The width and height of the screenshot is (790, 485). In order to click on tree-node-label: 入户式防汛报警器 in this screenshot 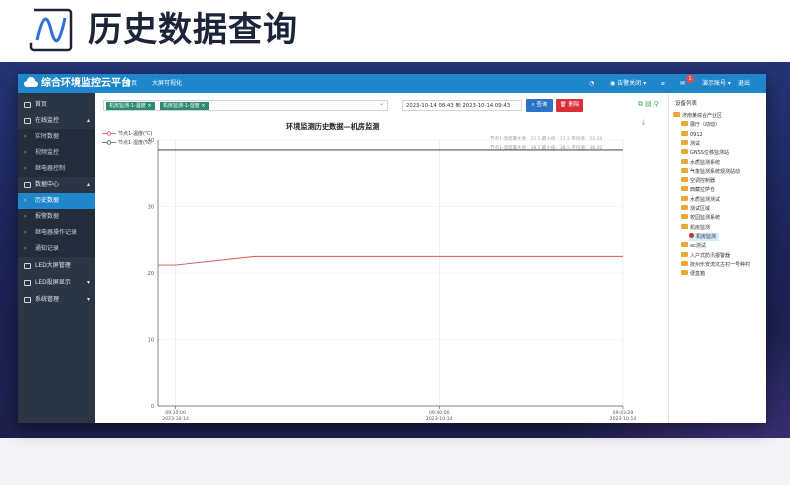, I will do `click(710, 255)`.